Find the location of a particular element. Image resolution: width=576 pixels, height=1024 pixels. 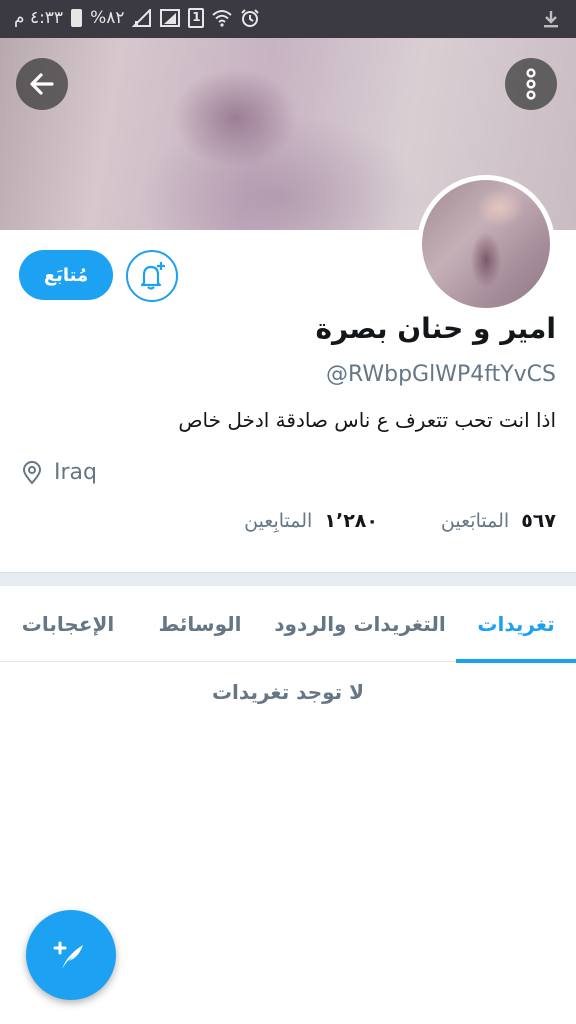

status-time: ٤:٣٣ م is located at coordinates (39, 18).